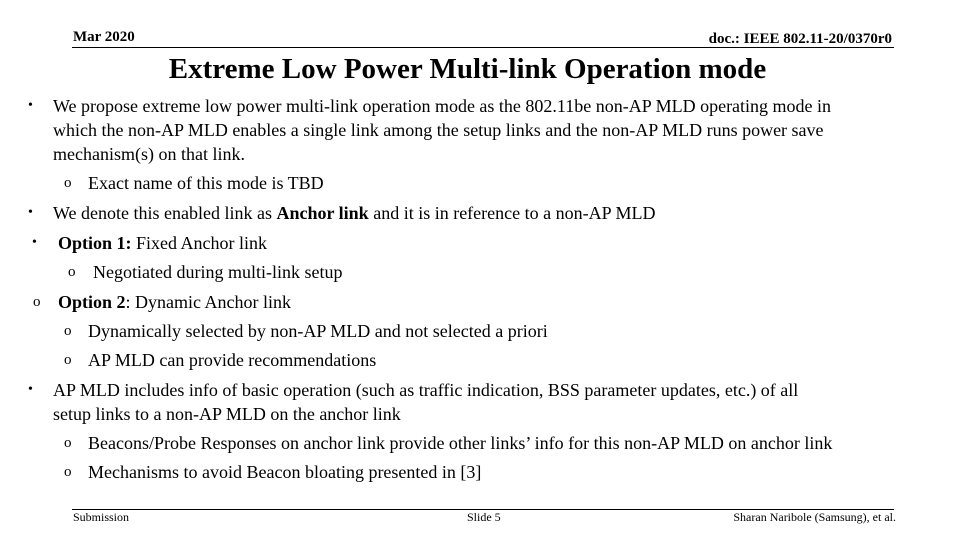  What do you see at coordinates (206, 183) in the screenshot?
I see `bullet-1-sub-1: Exact name of this mode is TBD` at bounding box center [206, 183].